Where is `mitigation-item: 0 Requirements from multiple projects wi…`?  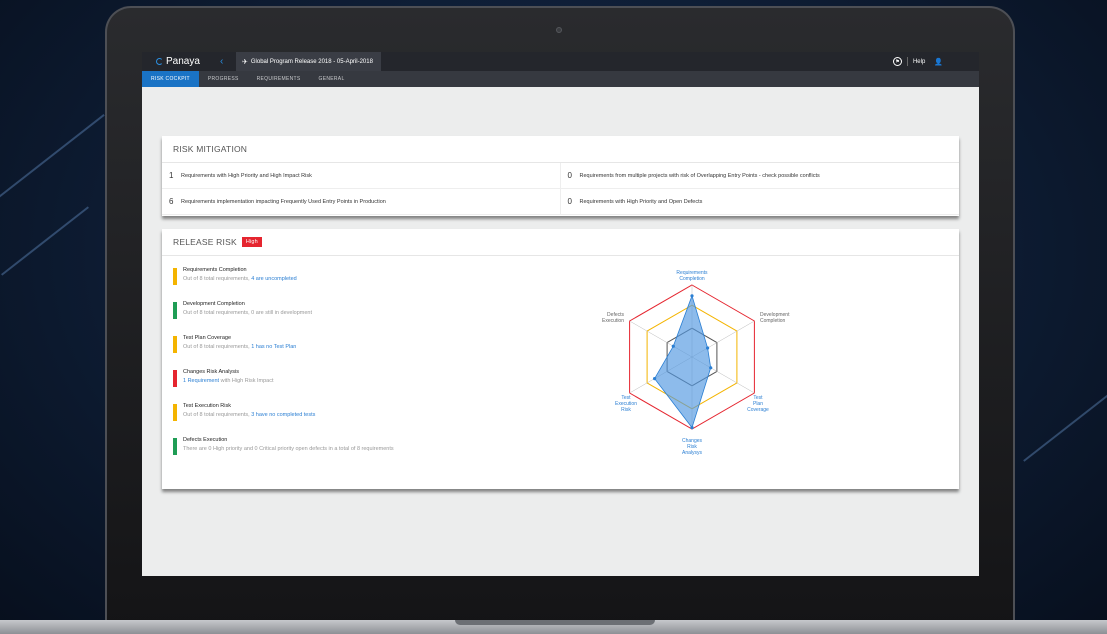
mitigation-item: 0 Requirements from multiple projects wi… is located at coordinates (759, 176).